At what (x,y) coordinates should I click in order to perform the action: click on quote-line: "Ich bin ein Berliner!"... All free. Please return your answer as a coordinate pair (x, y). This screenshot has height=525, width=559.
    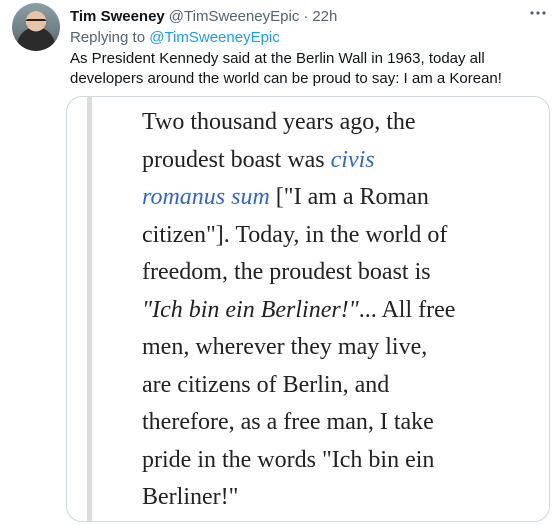
    Looking at the image, I should click on (339, 311).